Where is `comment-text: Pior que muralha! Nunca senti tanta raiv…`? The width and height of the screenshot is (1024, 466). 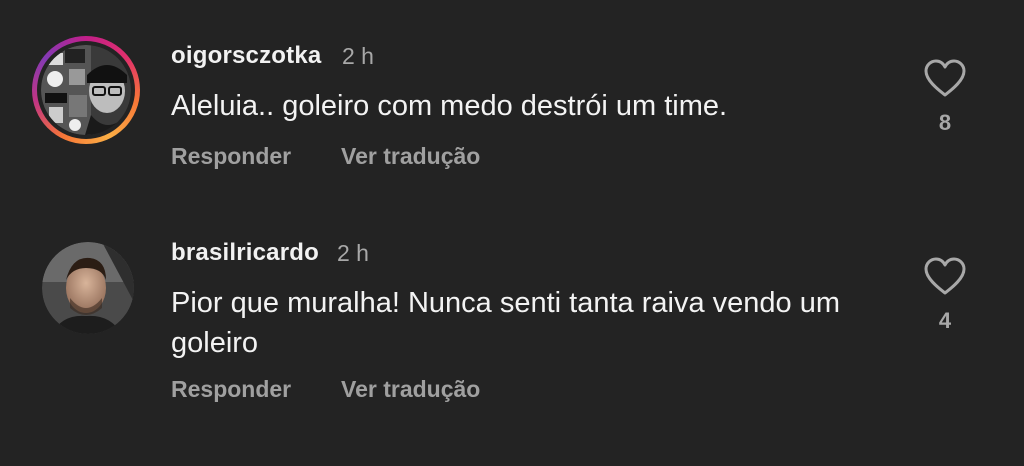
comment-text: Pior que muralha! Nunca senti tanta raiv… is located at coordinates (505, 323).